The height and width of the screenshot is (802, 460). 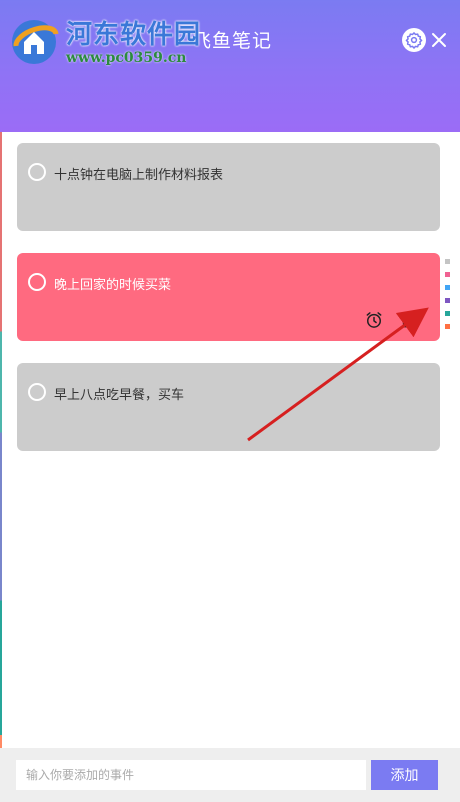 What do you see at coordinates (35, 42) in the screenshot?
I see `watermark-logo-icon` at bounding box center [35, 42].